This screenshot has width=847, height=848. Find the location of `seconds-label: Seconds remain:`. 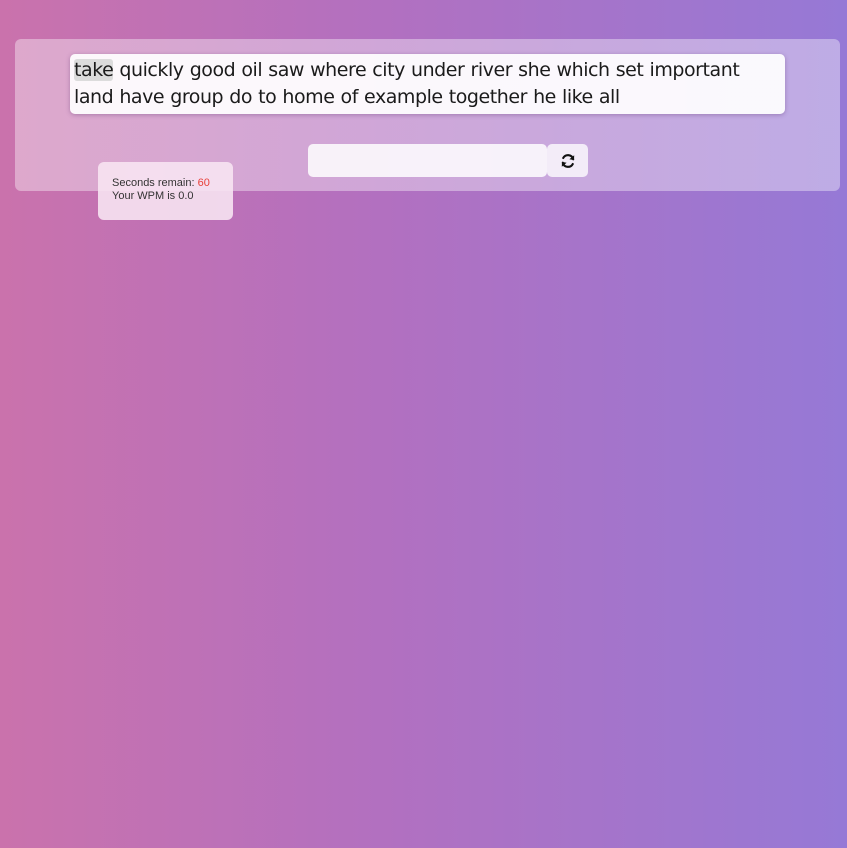

seconds-label: Seconds remain: is located at coordinates (153, 183).